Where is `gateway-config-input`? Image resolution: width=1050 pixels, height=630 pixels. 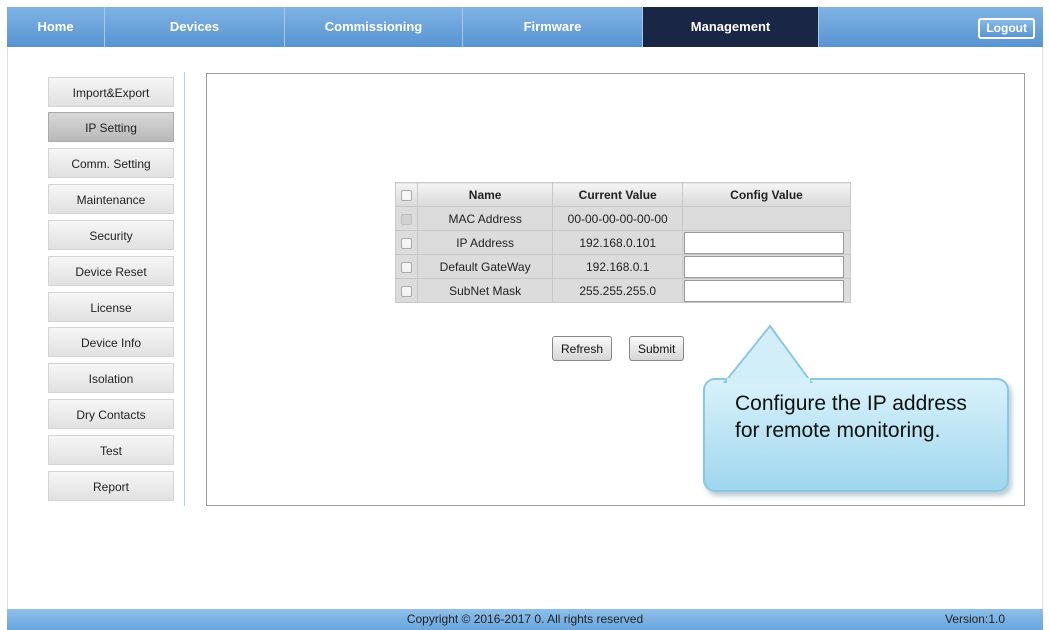
gateway-config-input is located at coordinates (764, 266).